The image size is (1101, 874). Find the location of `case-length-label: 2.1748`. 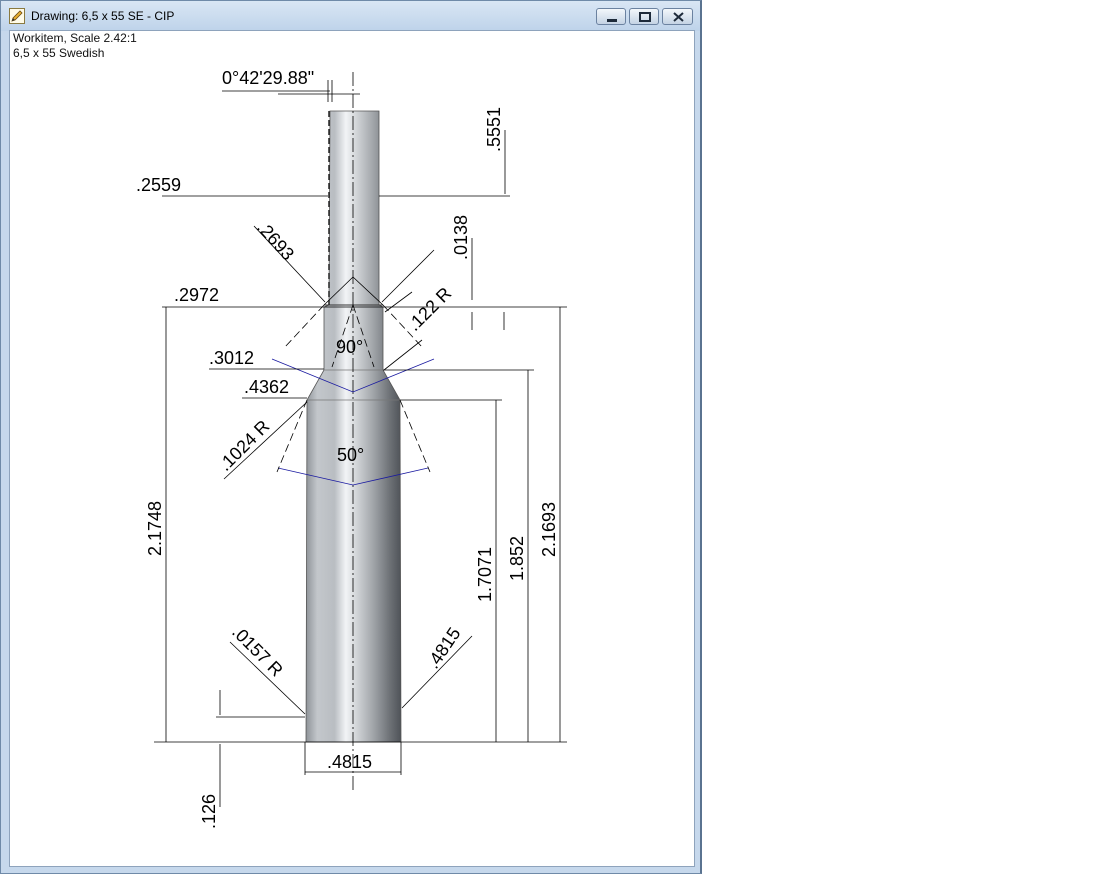

case-length-label: 2.1748 is located at coordinates (155, 528).